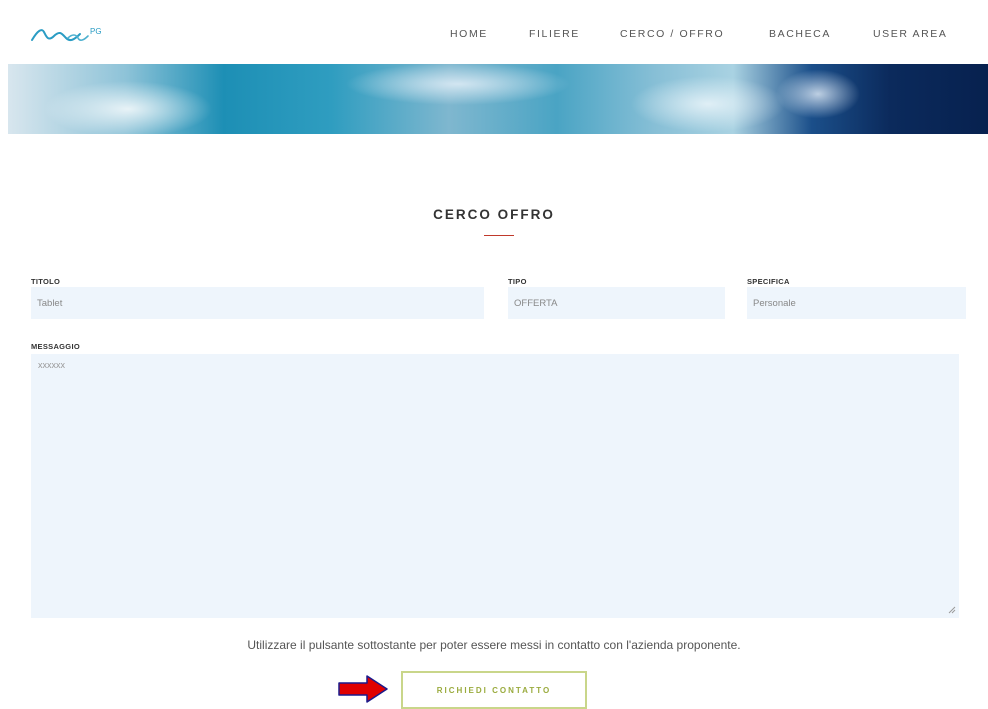 This screenshot has height=709, width=988. I want to click on resize-handle-icon, so click(952, 610).